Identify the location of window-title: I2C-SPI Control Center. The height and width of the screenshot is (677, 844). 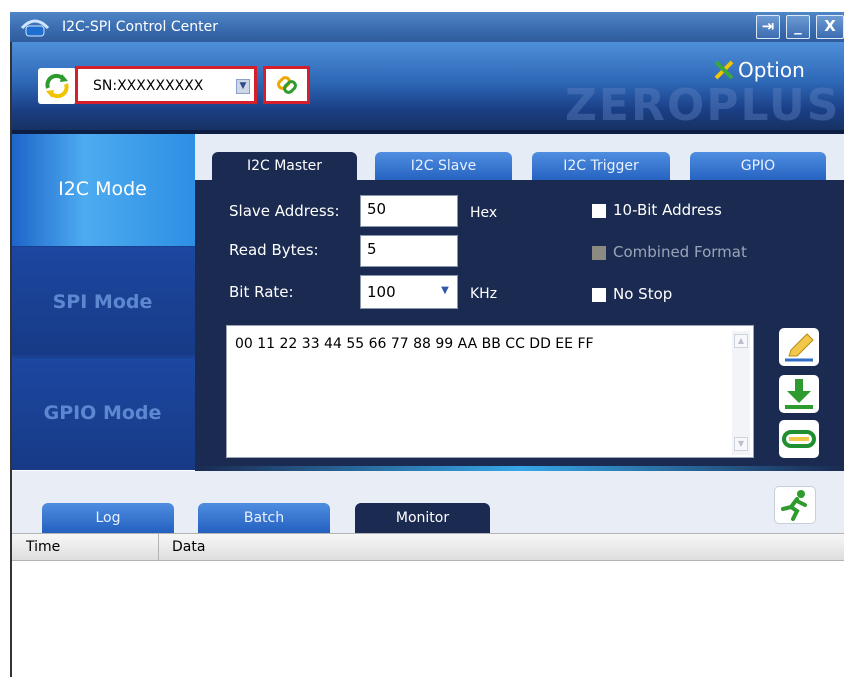
(140, 27).